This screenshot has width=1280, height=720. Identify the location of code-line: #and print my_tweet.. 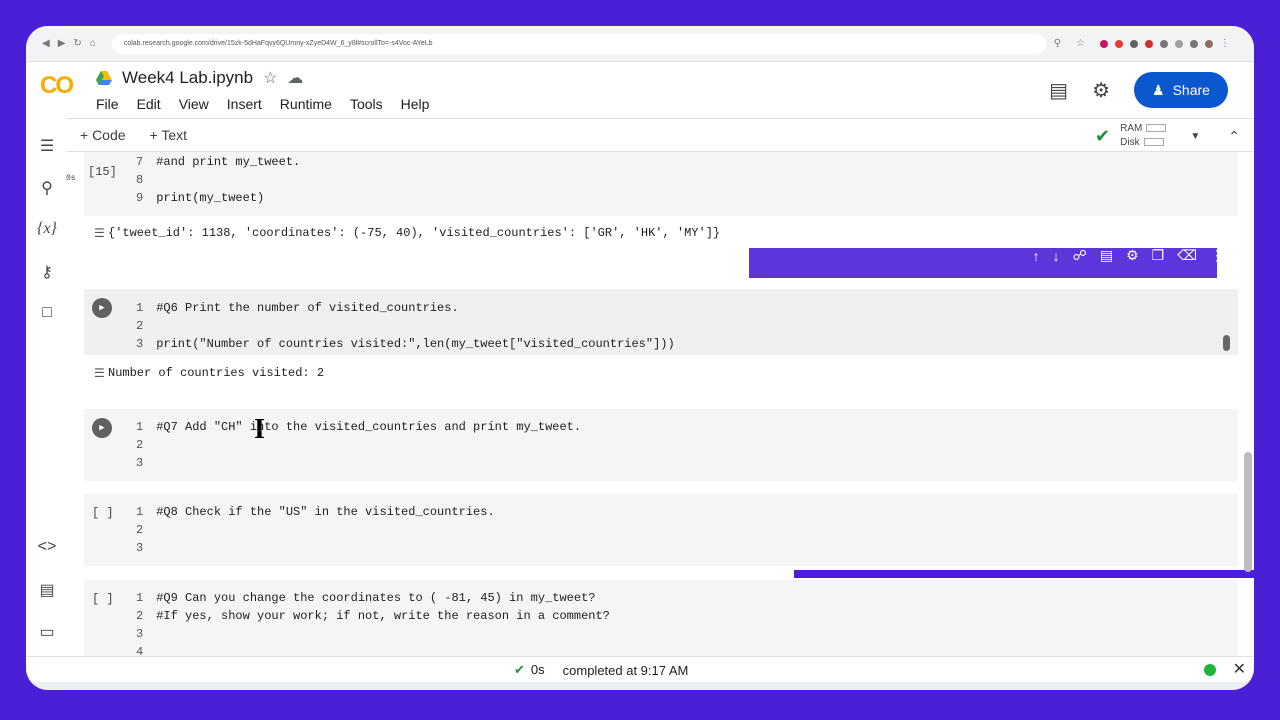
(228, 162).